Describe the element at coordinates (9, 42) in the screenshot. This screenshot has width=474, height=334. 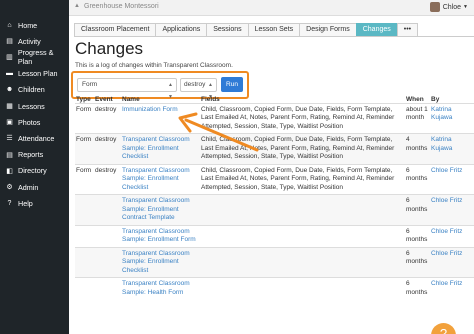
I see `activity-icon: ▤` at that location.